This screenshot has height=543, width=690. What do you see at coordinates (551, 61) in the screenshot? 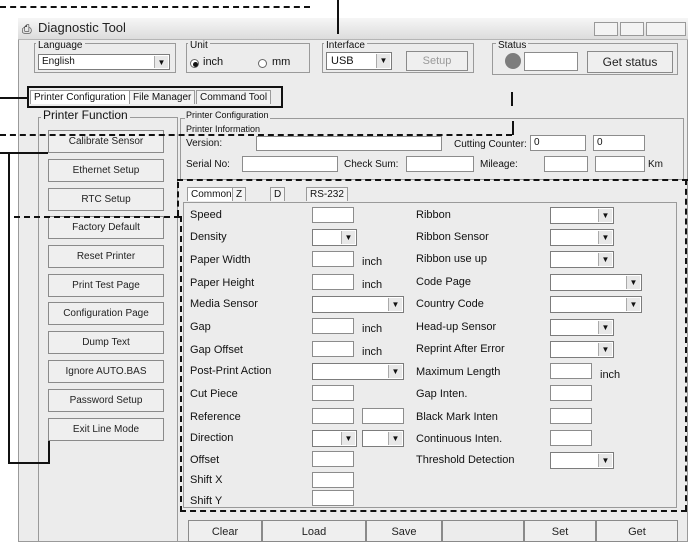
I see `status-field` at bounding box center [551, 61].